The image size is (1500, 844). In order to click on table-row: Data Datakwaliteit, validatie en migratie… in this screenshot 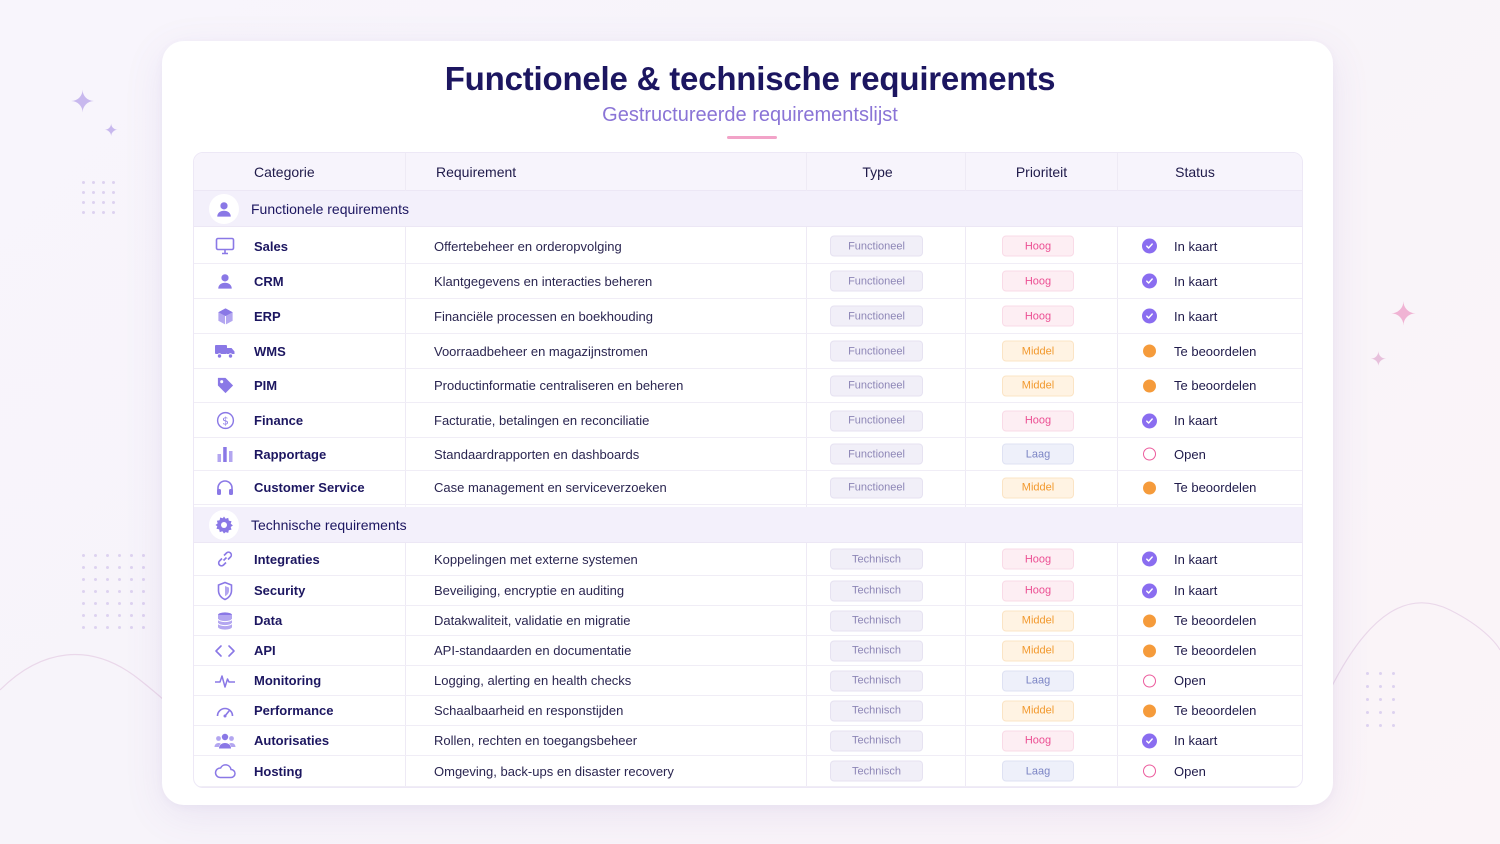, I will do `click(748, 621)`.